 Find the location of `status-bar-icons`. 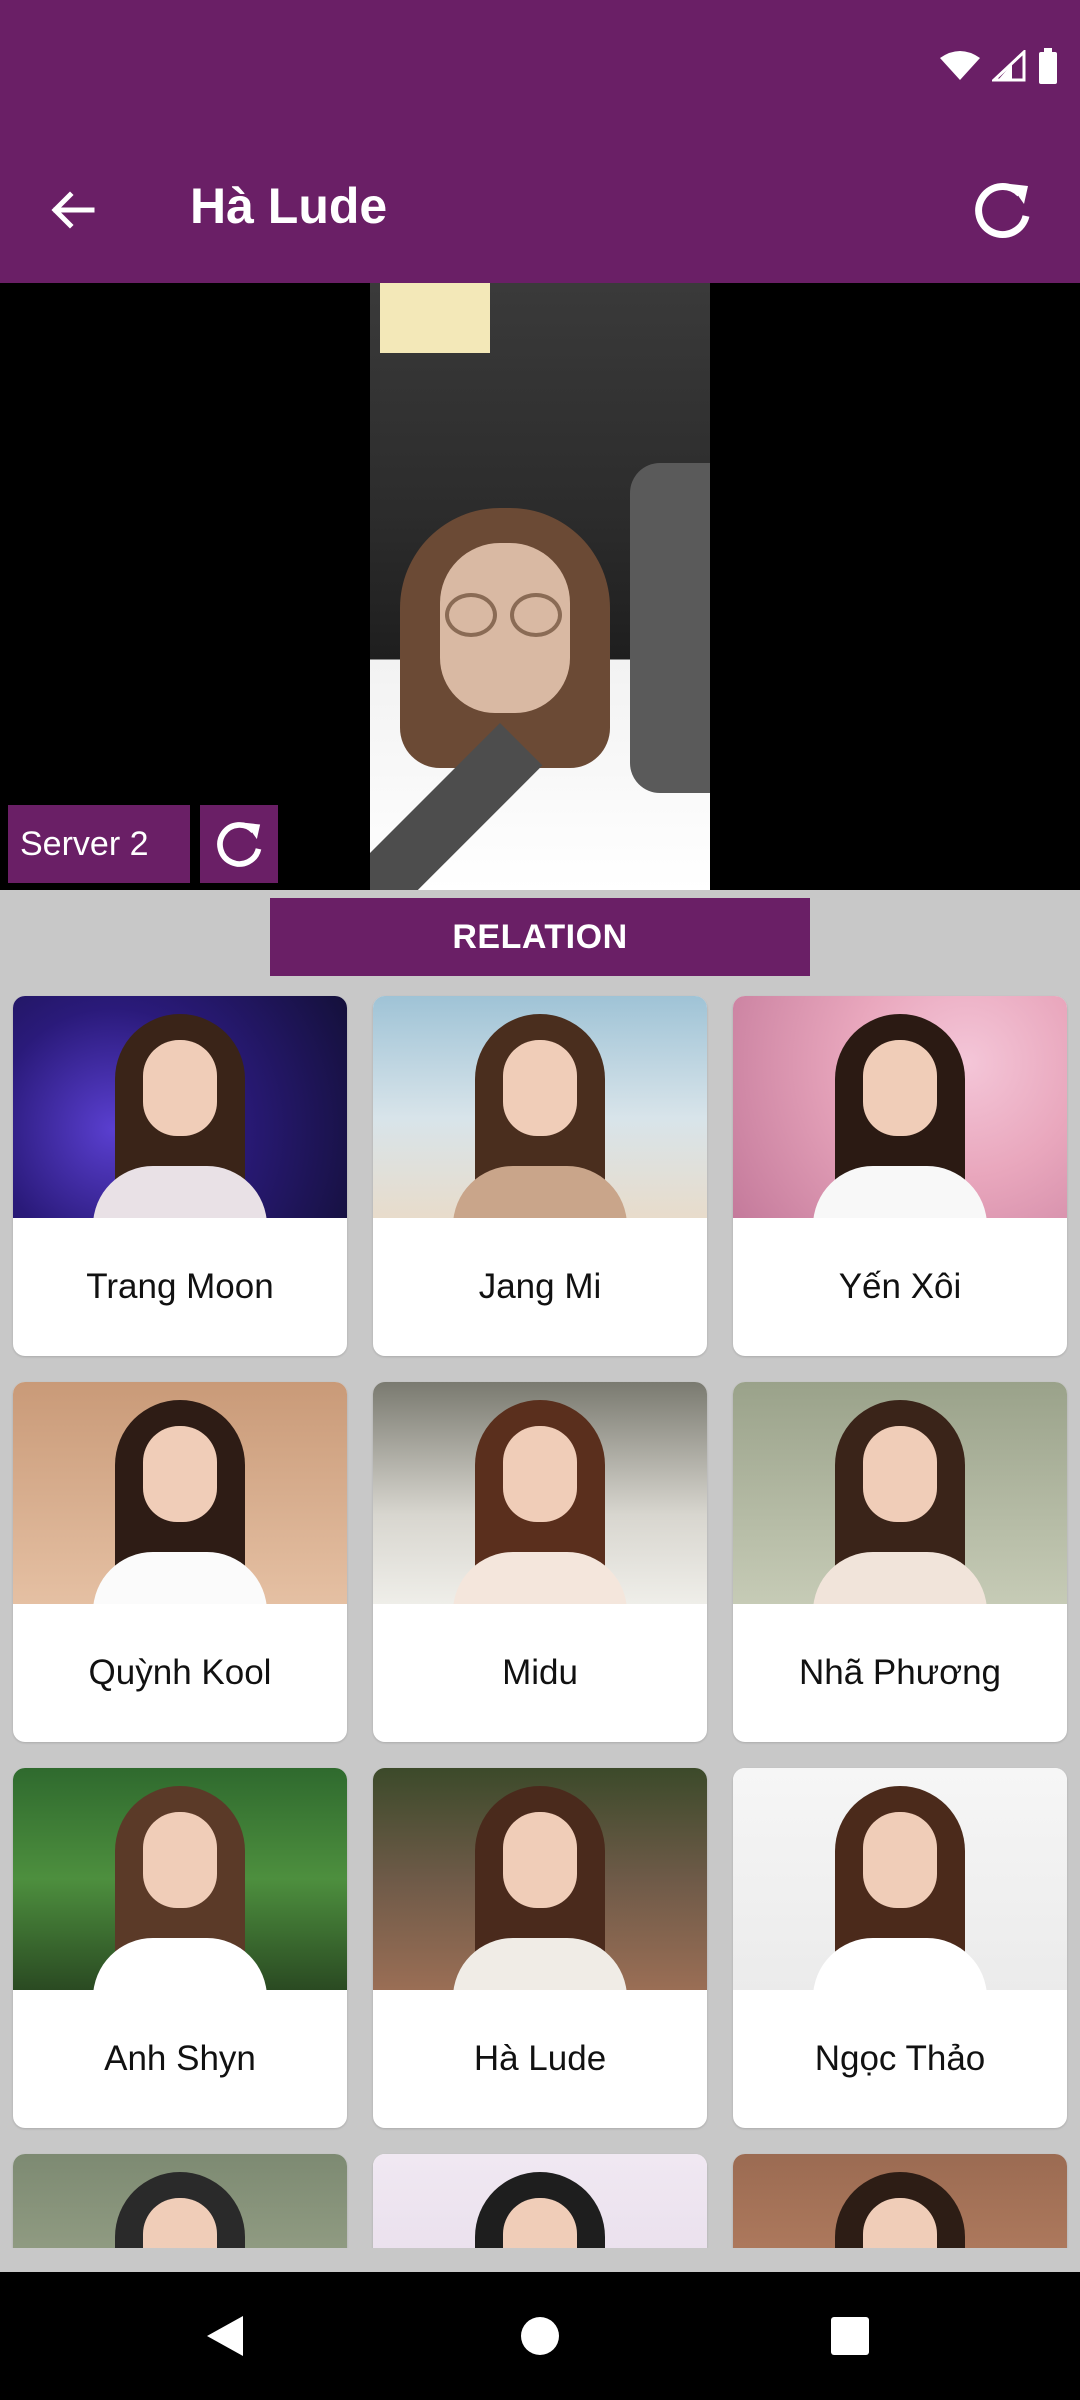

status-bar-icons is located at coordinates (999, 66).